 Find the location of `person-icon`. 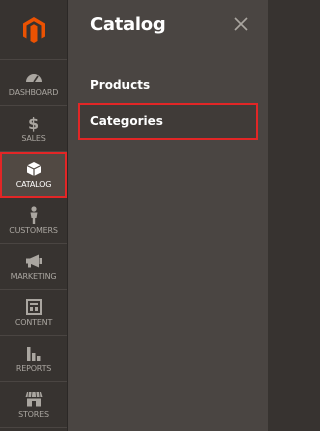

person-icon is located at coordinates (34, 215).